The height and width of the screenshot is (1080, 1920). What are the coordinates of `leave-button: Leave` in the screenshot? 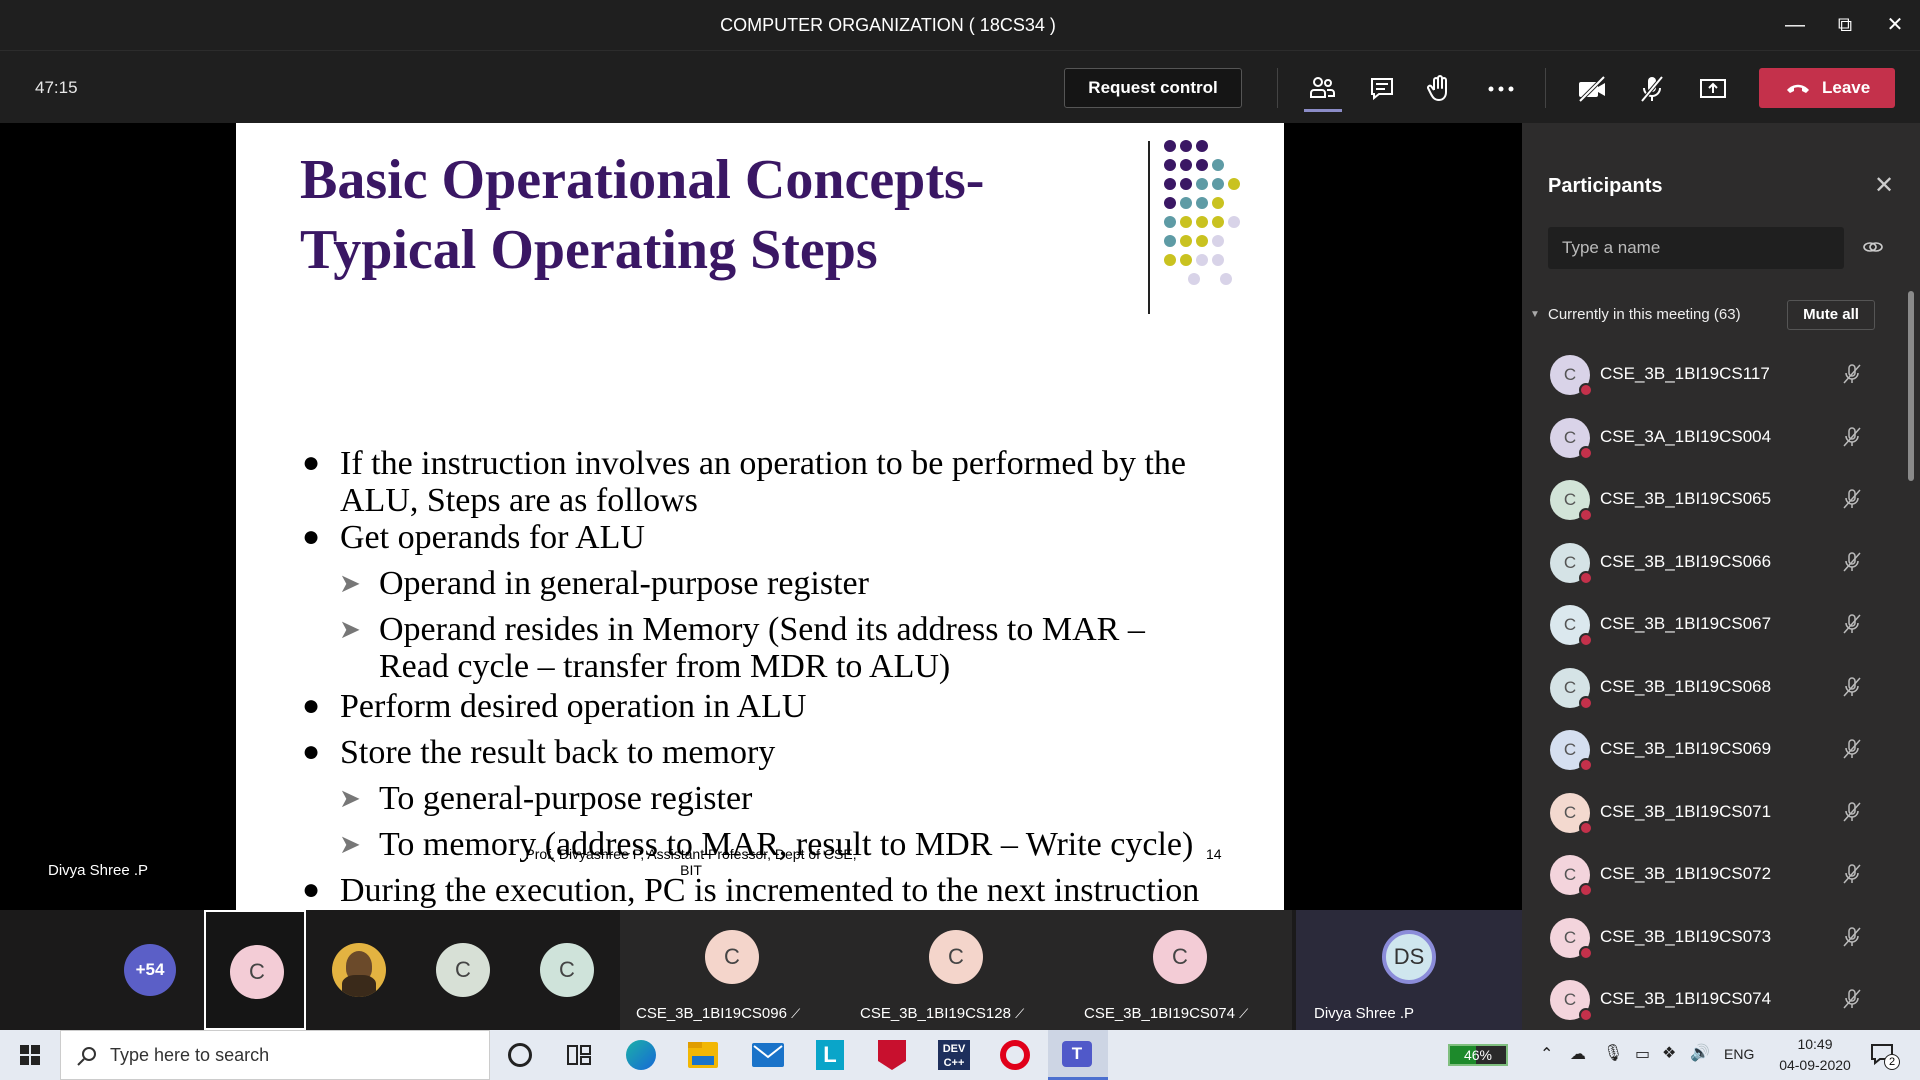 It's located at (1827, 88).